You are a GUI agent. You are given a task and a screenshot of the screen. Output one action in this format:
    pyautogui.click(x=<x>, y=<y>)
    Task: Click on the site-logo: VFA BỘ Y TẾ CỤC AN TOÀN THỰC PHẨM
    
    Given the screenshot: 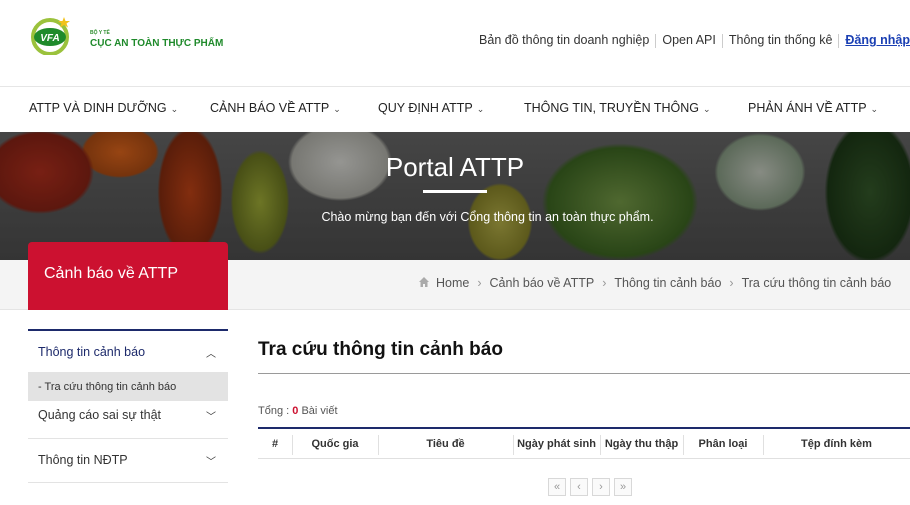 What is the action you would take?
    pyautogui.click(x=130, y=35)
    